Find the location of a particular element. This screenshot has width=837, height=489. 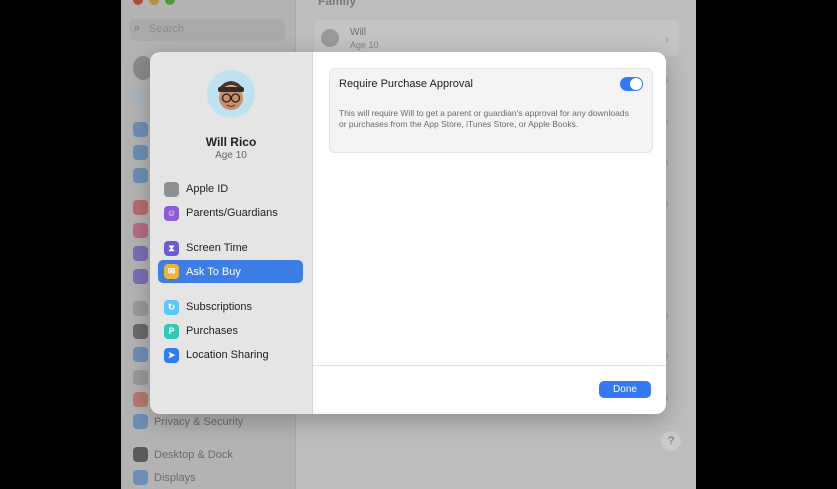

sidebar-item-displays: Displays is located at coordinates (164, 477).